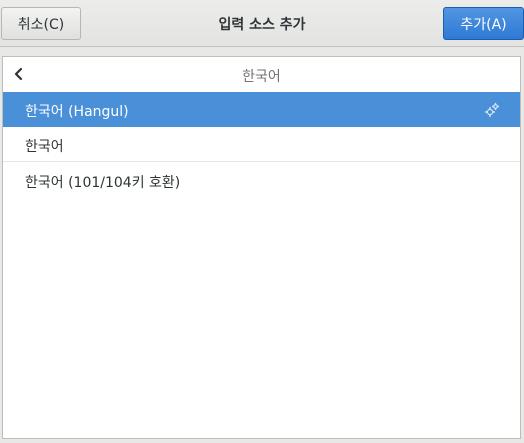  I want to click on list-item-korean: 한국어, so click(261, 144).